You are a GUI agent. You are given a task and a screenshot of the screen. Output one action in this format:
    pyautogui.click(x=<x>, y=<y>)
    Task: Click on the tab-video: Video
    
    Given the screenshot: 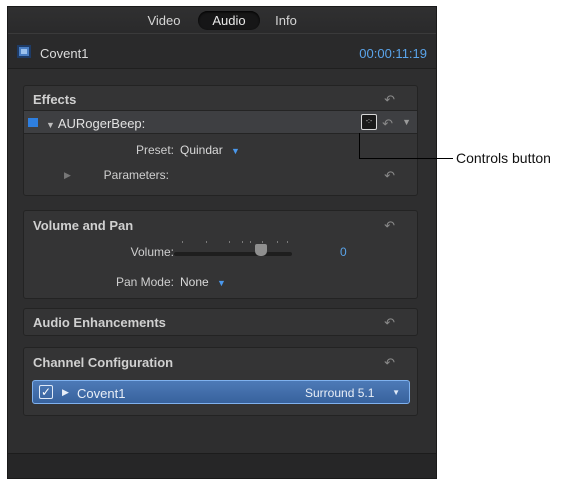 What is the action you would take?
    pyautogui.click(x=164, y=20)
    